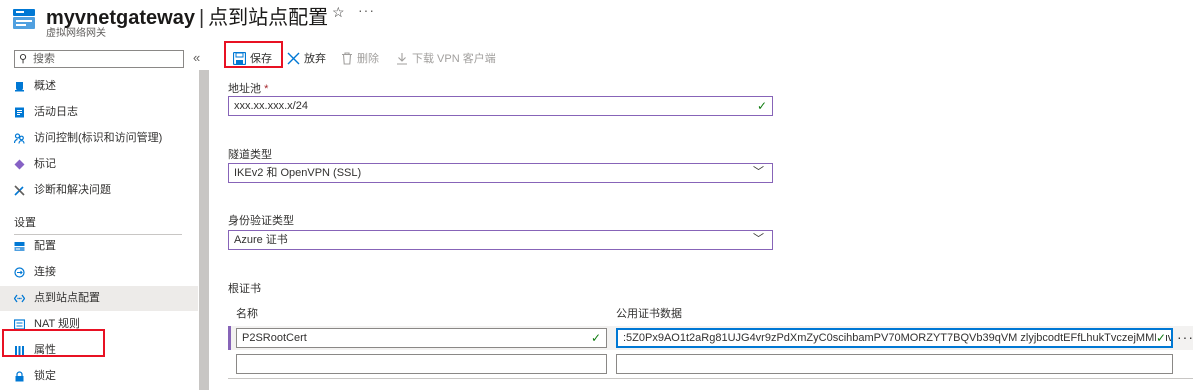  What do you see at coordinates (19, 298) in the screenshot?
I see `point-to-site-icon` at bounding box center [19, 298].